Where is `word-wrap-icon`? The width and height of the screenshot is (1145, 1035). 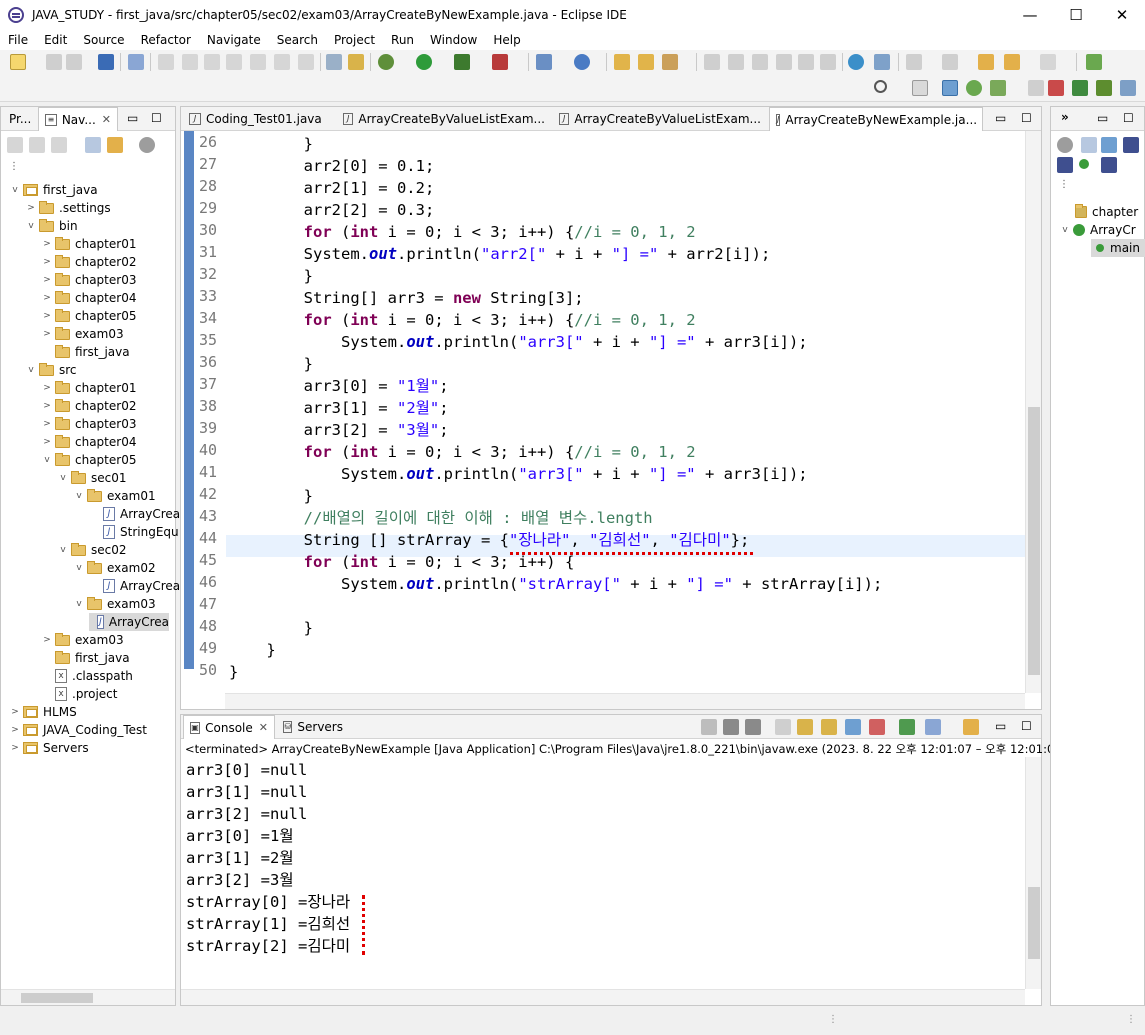 word-wrap-icon is located at coordinates (784, 62).